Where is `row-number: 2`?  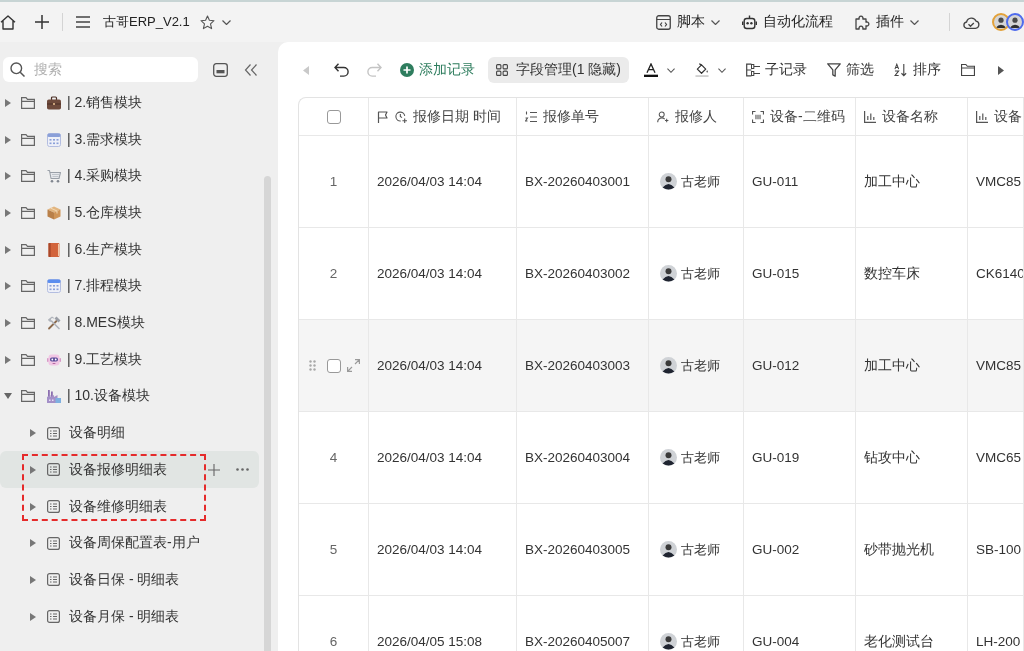 row-number: 2 is located at coordinates (333, 273).